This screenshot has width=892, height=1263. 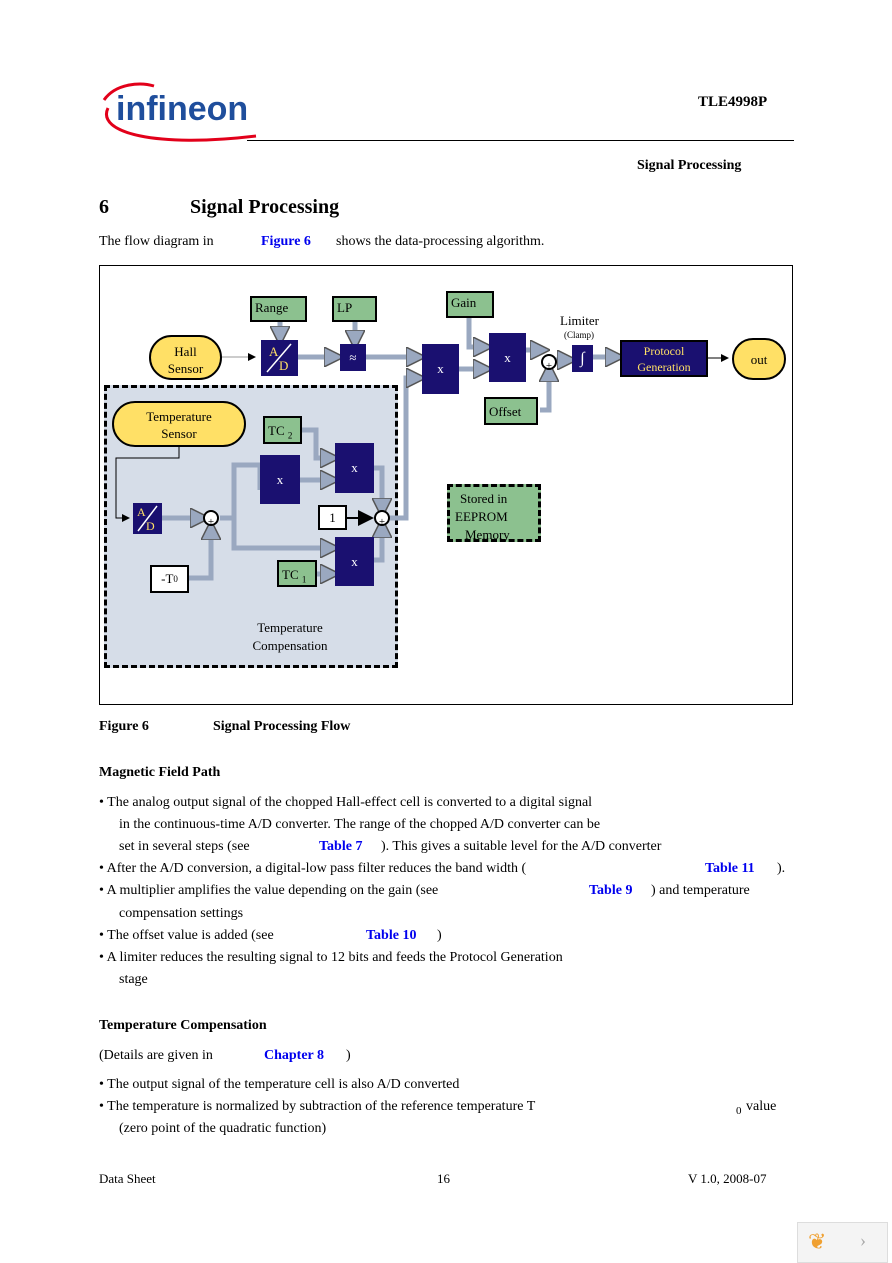 I want to click on details-text: (Details are given in, so click(x=156, y=1055).